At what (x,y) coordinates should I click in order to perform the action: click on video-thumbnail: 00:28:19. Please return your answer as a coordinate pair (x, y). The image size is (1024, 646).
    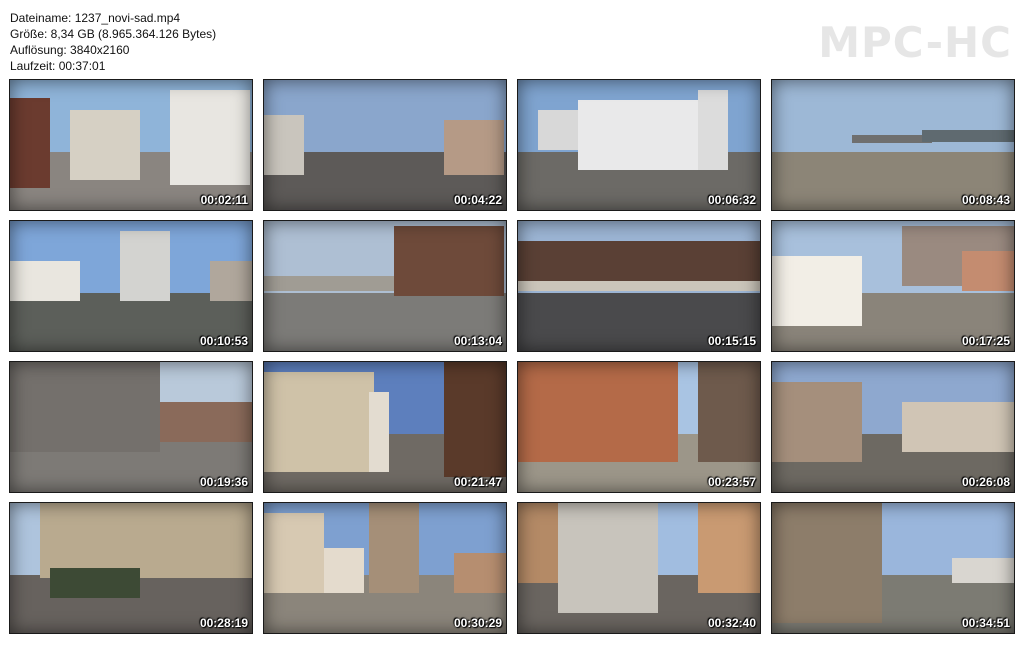
    Looking at the image, I should click on (131, 568).